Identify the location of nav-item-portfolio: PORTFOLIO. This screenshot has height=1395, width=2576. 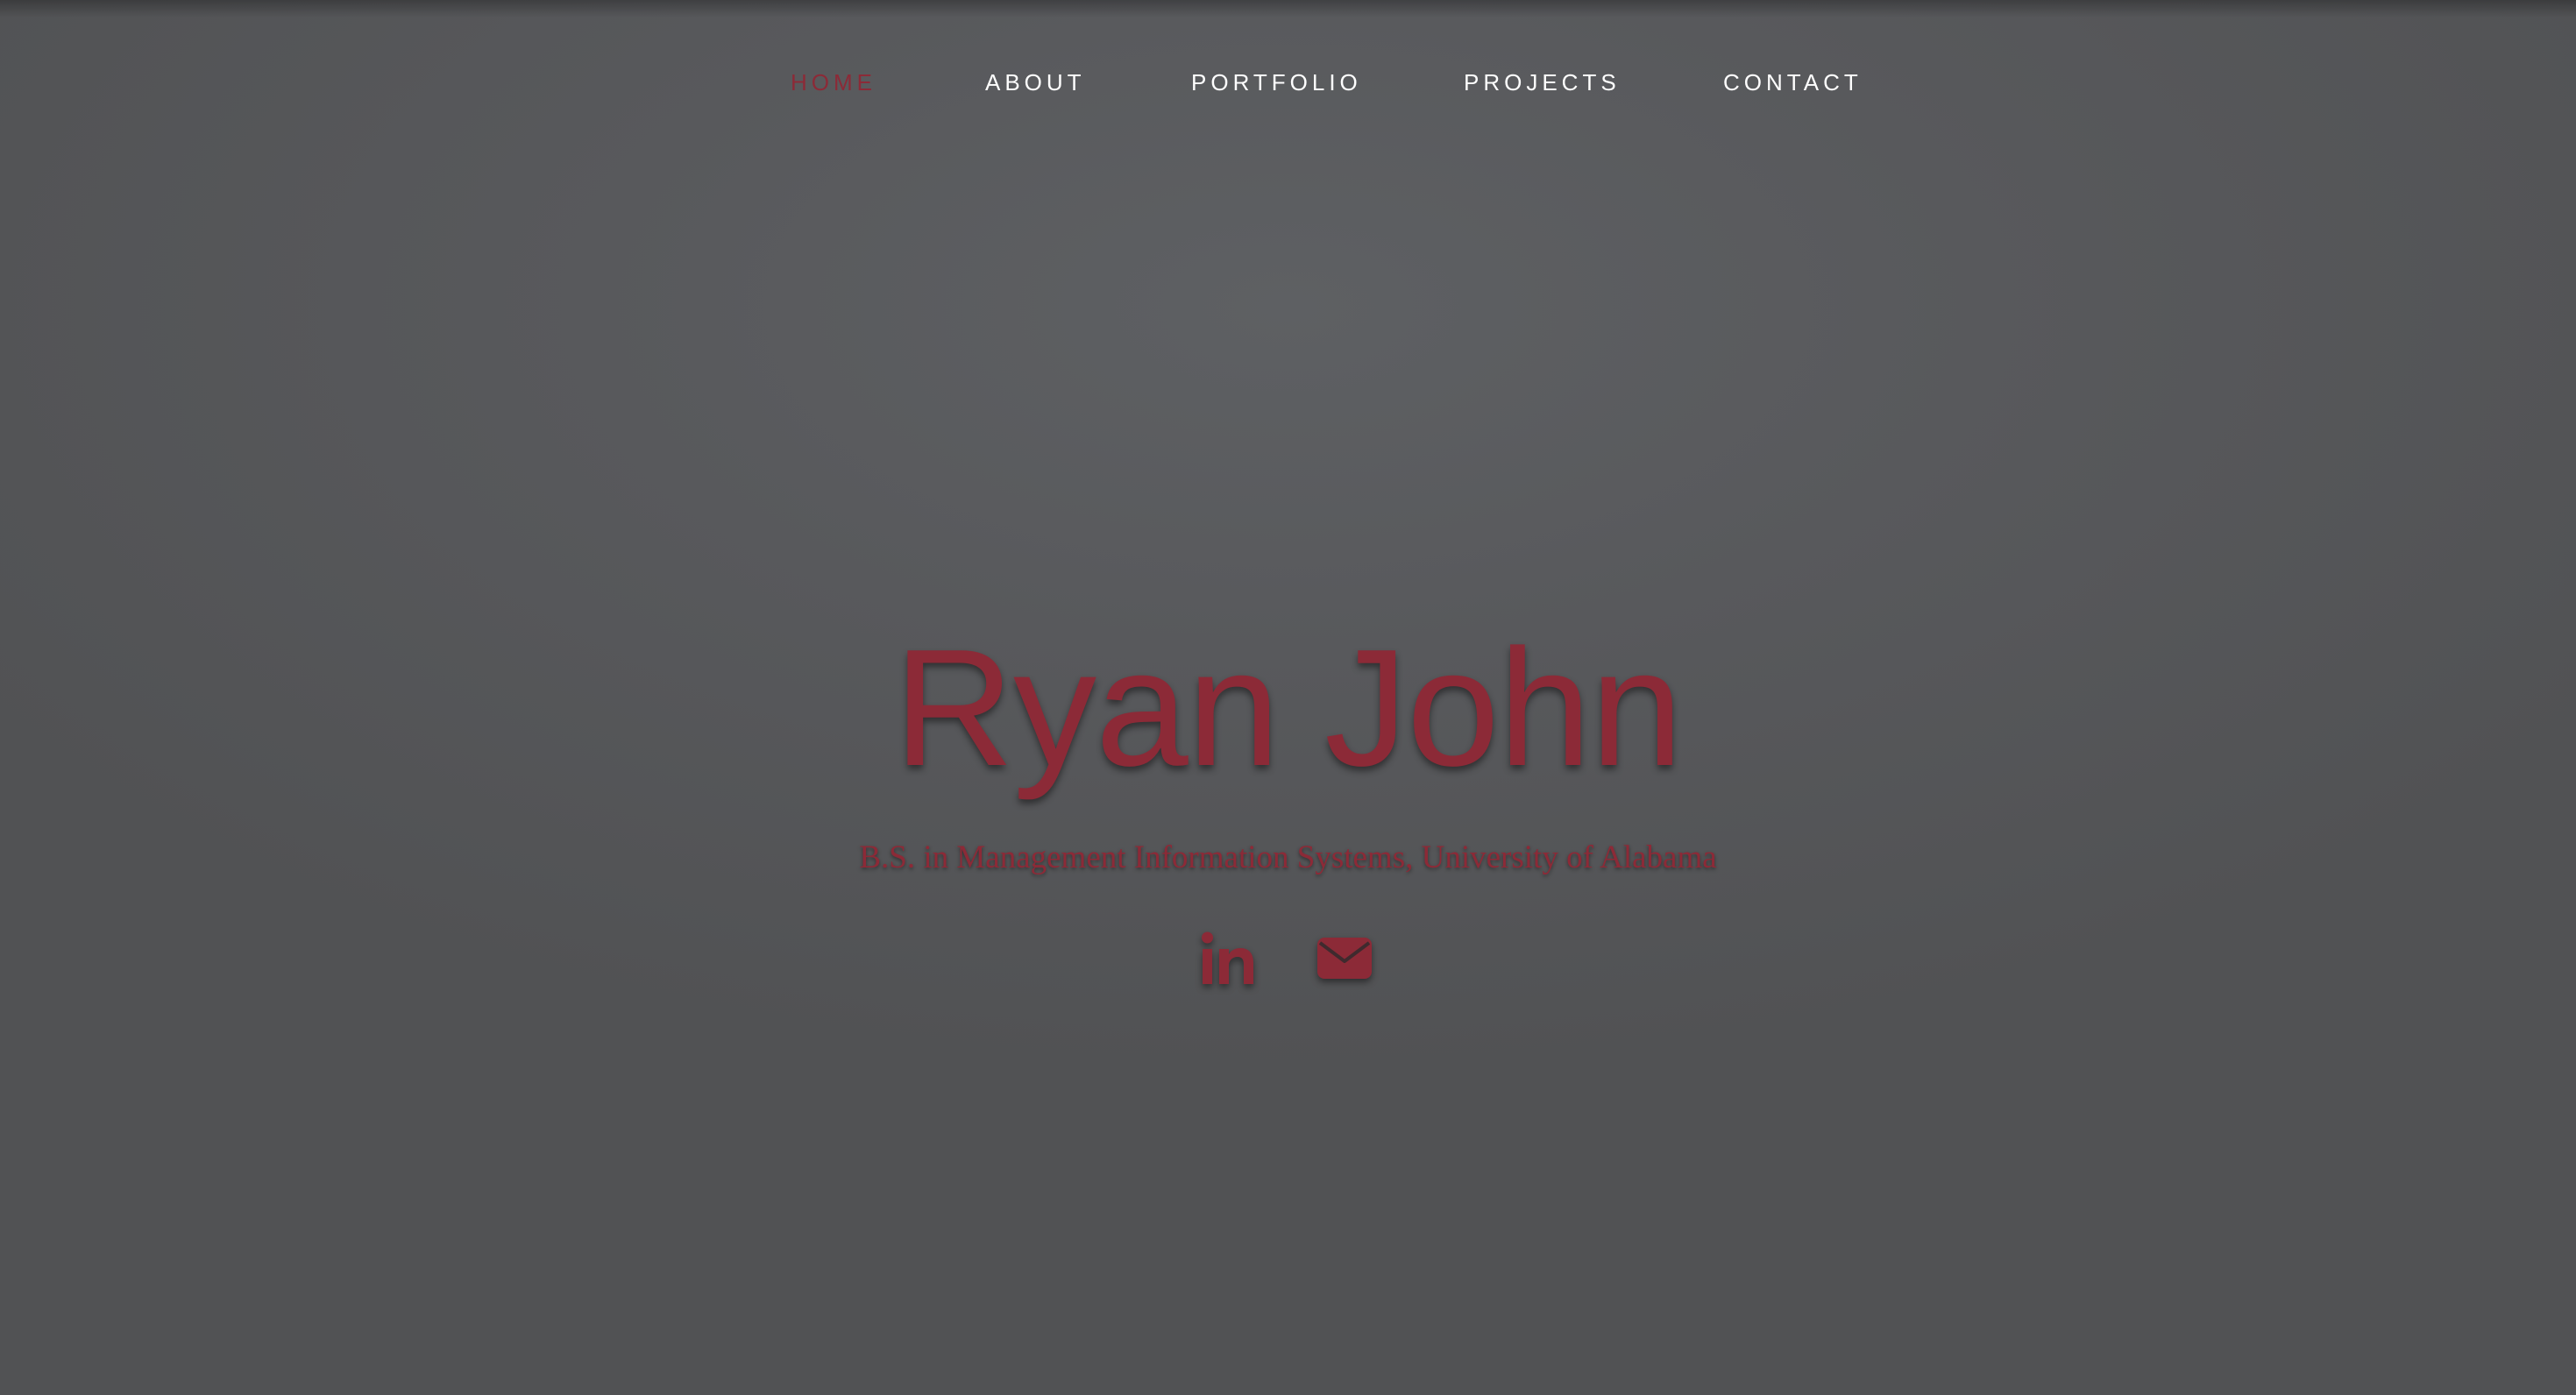
(1276, 82).